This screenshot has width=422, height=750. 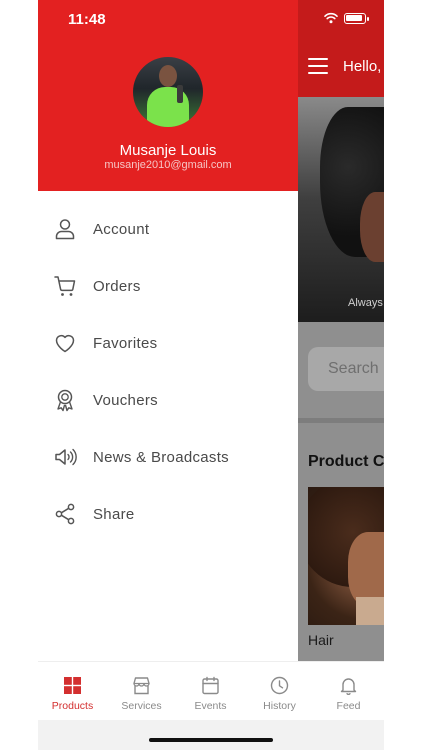 What do you see at coordinates (168, 165) in the screenshot?
I see `user-email: musanje2010@gmail.com` at bounding box center [168, 165].